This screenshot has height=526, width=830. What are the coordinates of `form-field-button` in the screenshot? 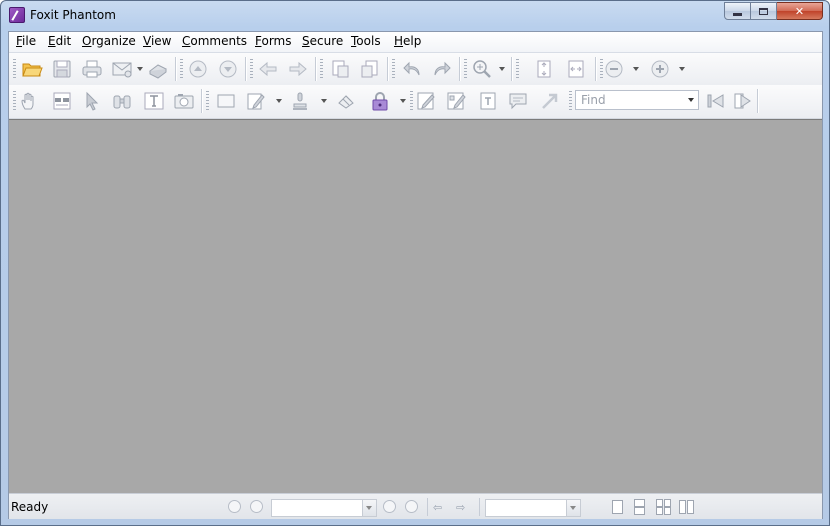 It's located at (456, 101).